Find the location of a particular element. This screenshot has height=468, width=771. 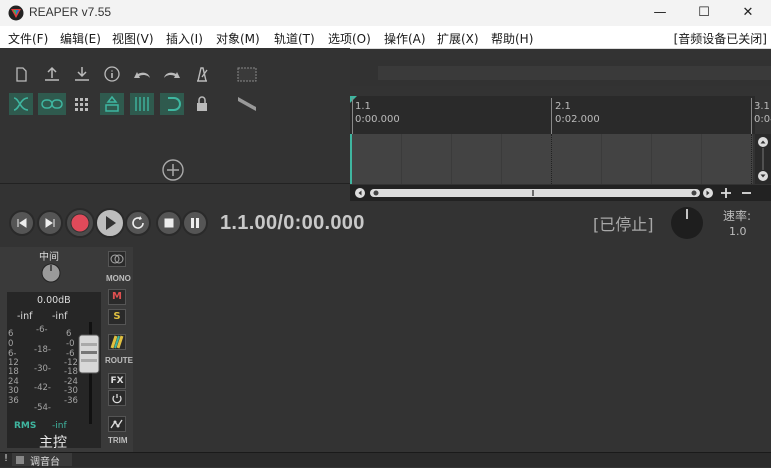

window-title: REAPER v7.55 is located at coordinates (70, 12).